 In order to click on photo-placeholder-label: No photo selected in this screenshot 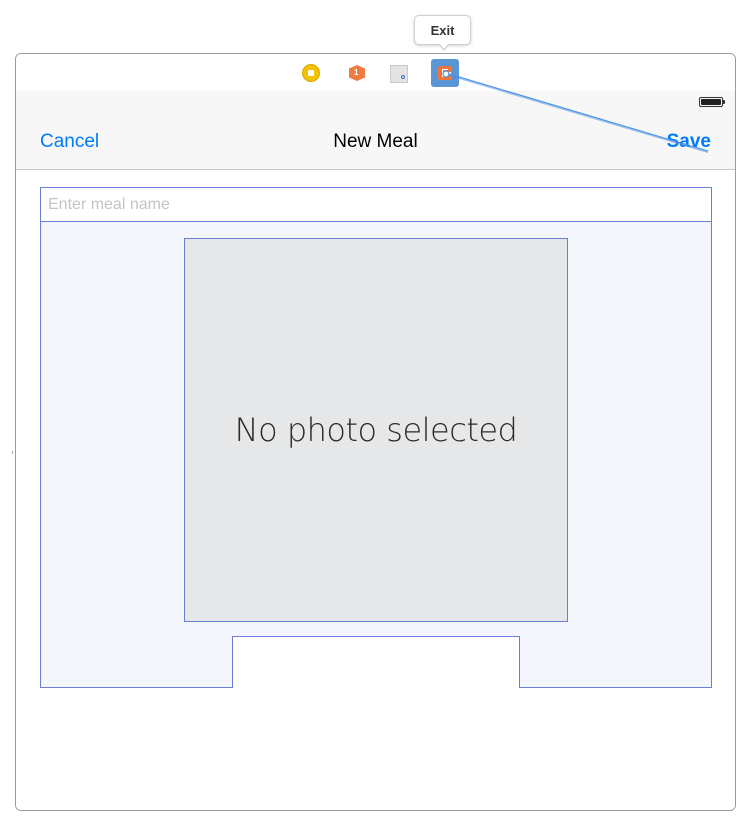, I will do `click(376, 430)`.